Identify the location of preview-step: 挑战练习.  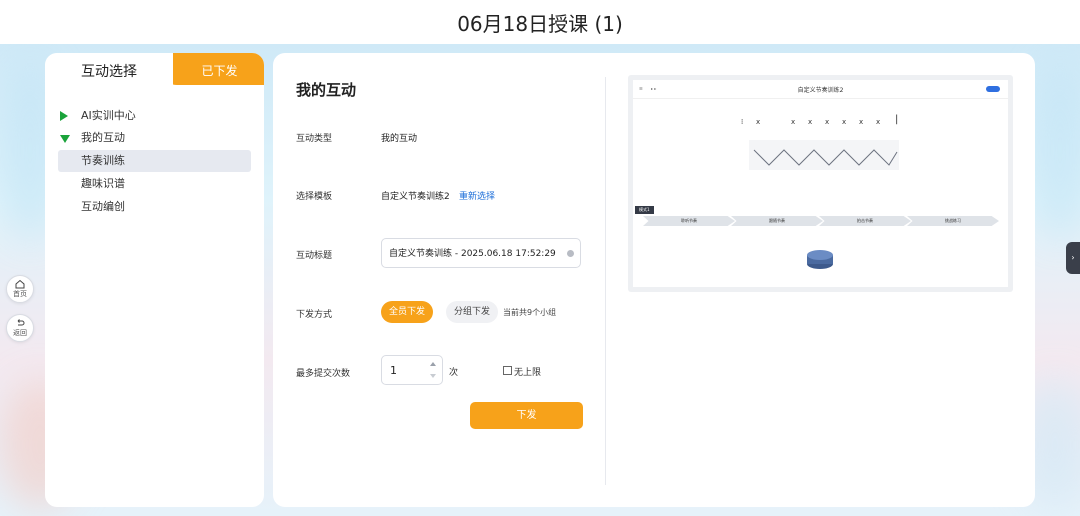
(953, 221).